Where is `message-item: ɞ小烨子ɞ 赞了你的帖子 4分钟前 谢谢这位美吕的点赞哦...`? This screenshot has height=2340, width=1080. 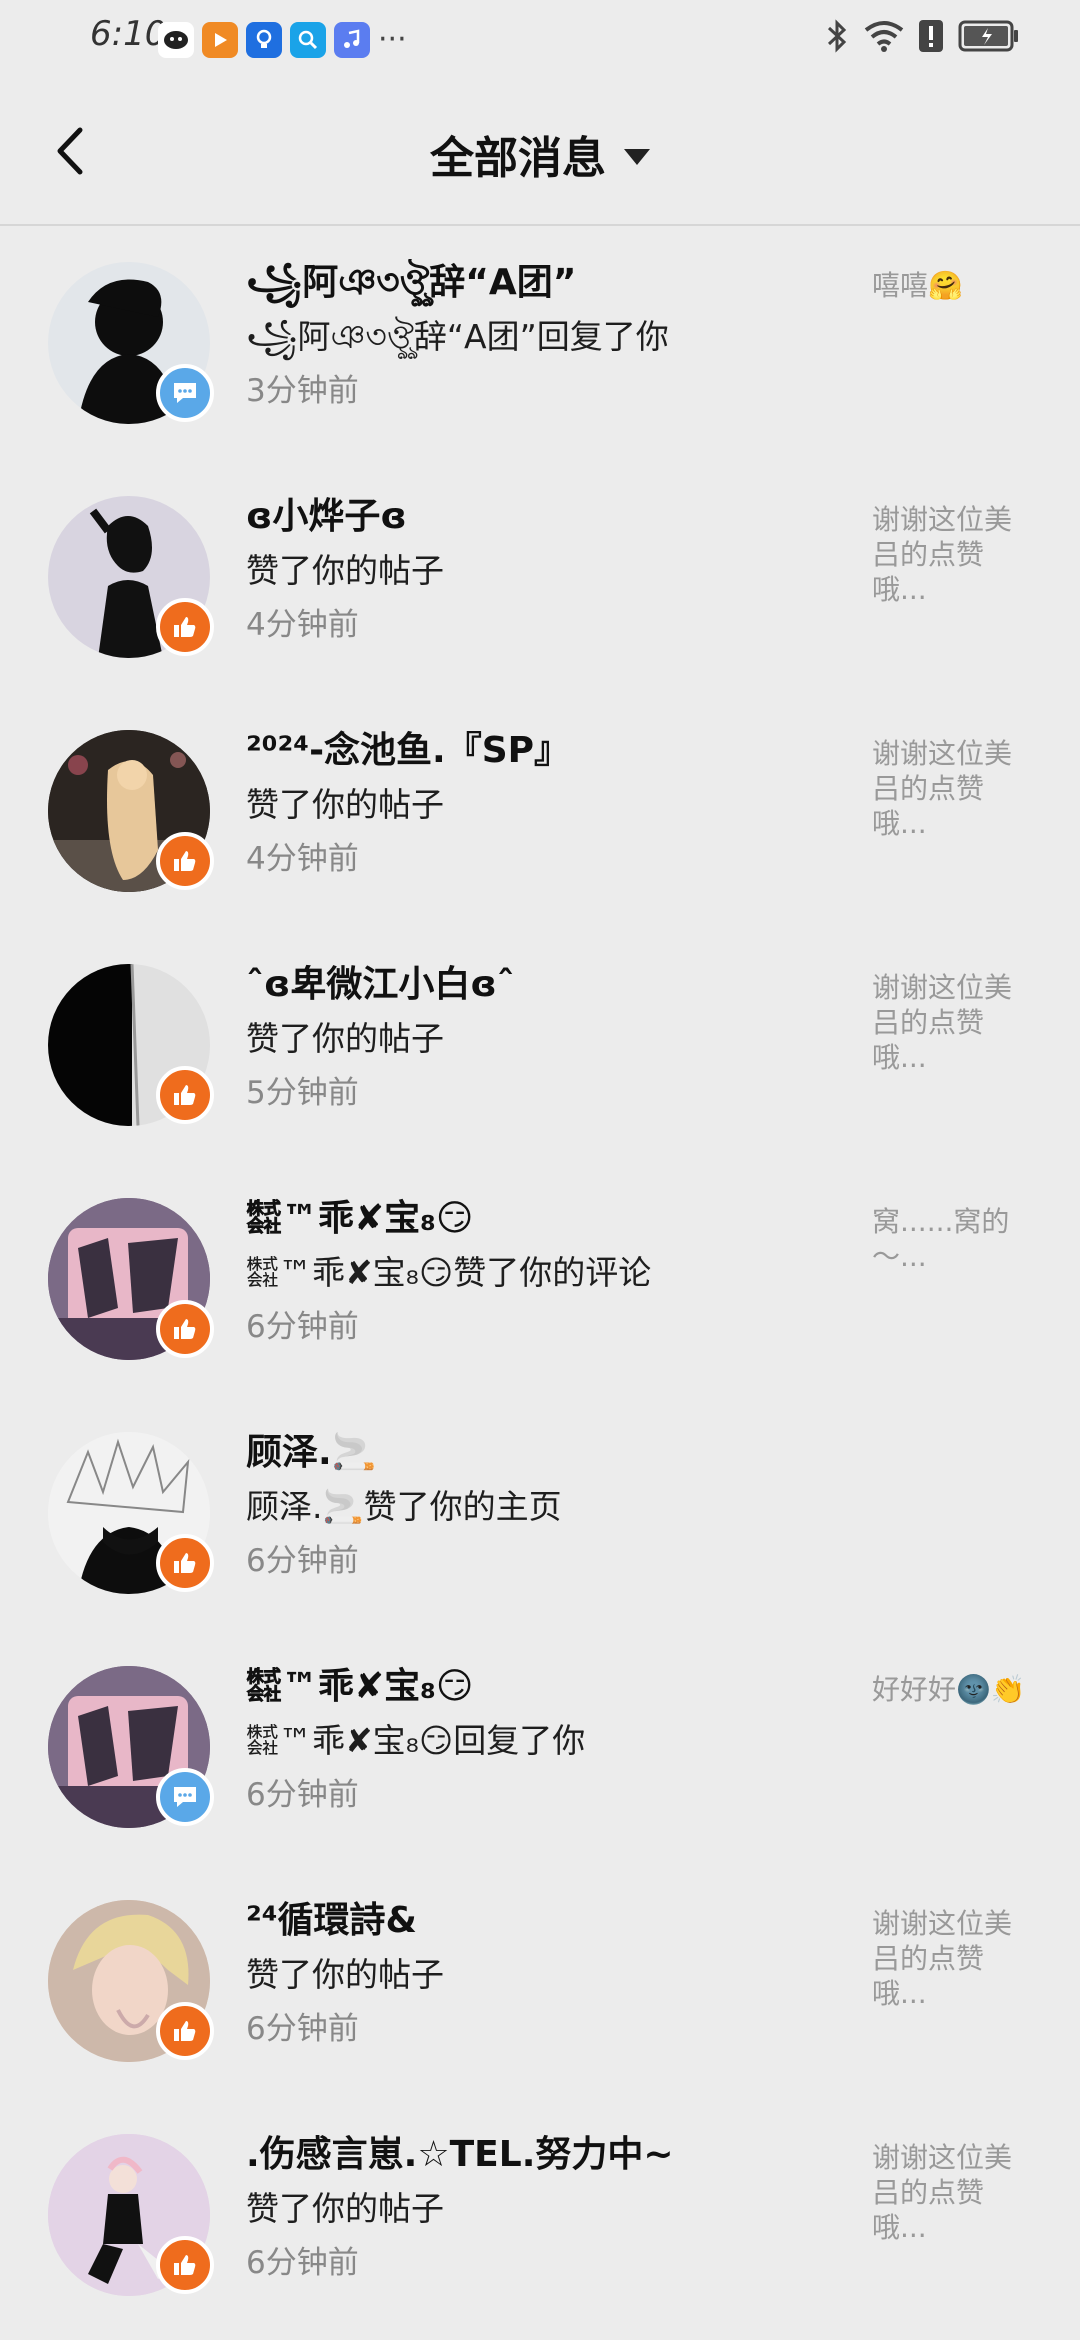 message-item: ɞ小烨子ɞ 赞了你的帖子 4分钟前 谢谢这位美吕的点赞哦... is located at coordinates (540, 577).